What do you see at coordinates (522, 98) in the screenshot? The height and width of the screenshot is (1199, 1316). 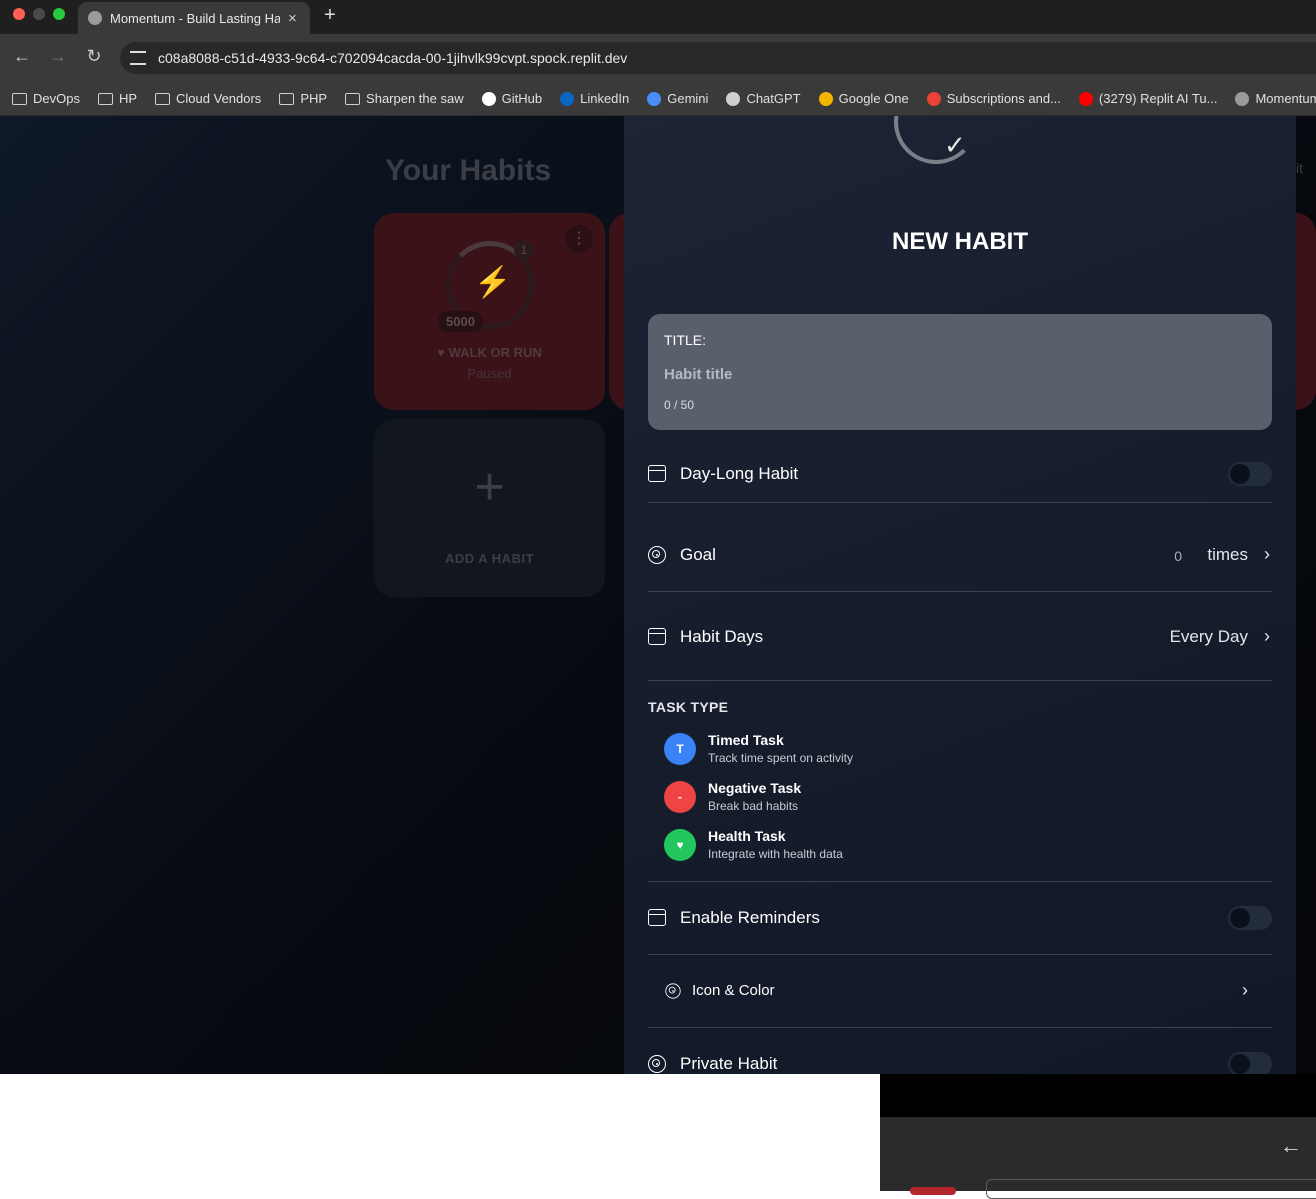 I see `bookmark-label: GitHub` at bounding box center [522, 98].